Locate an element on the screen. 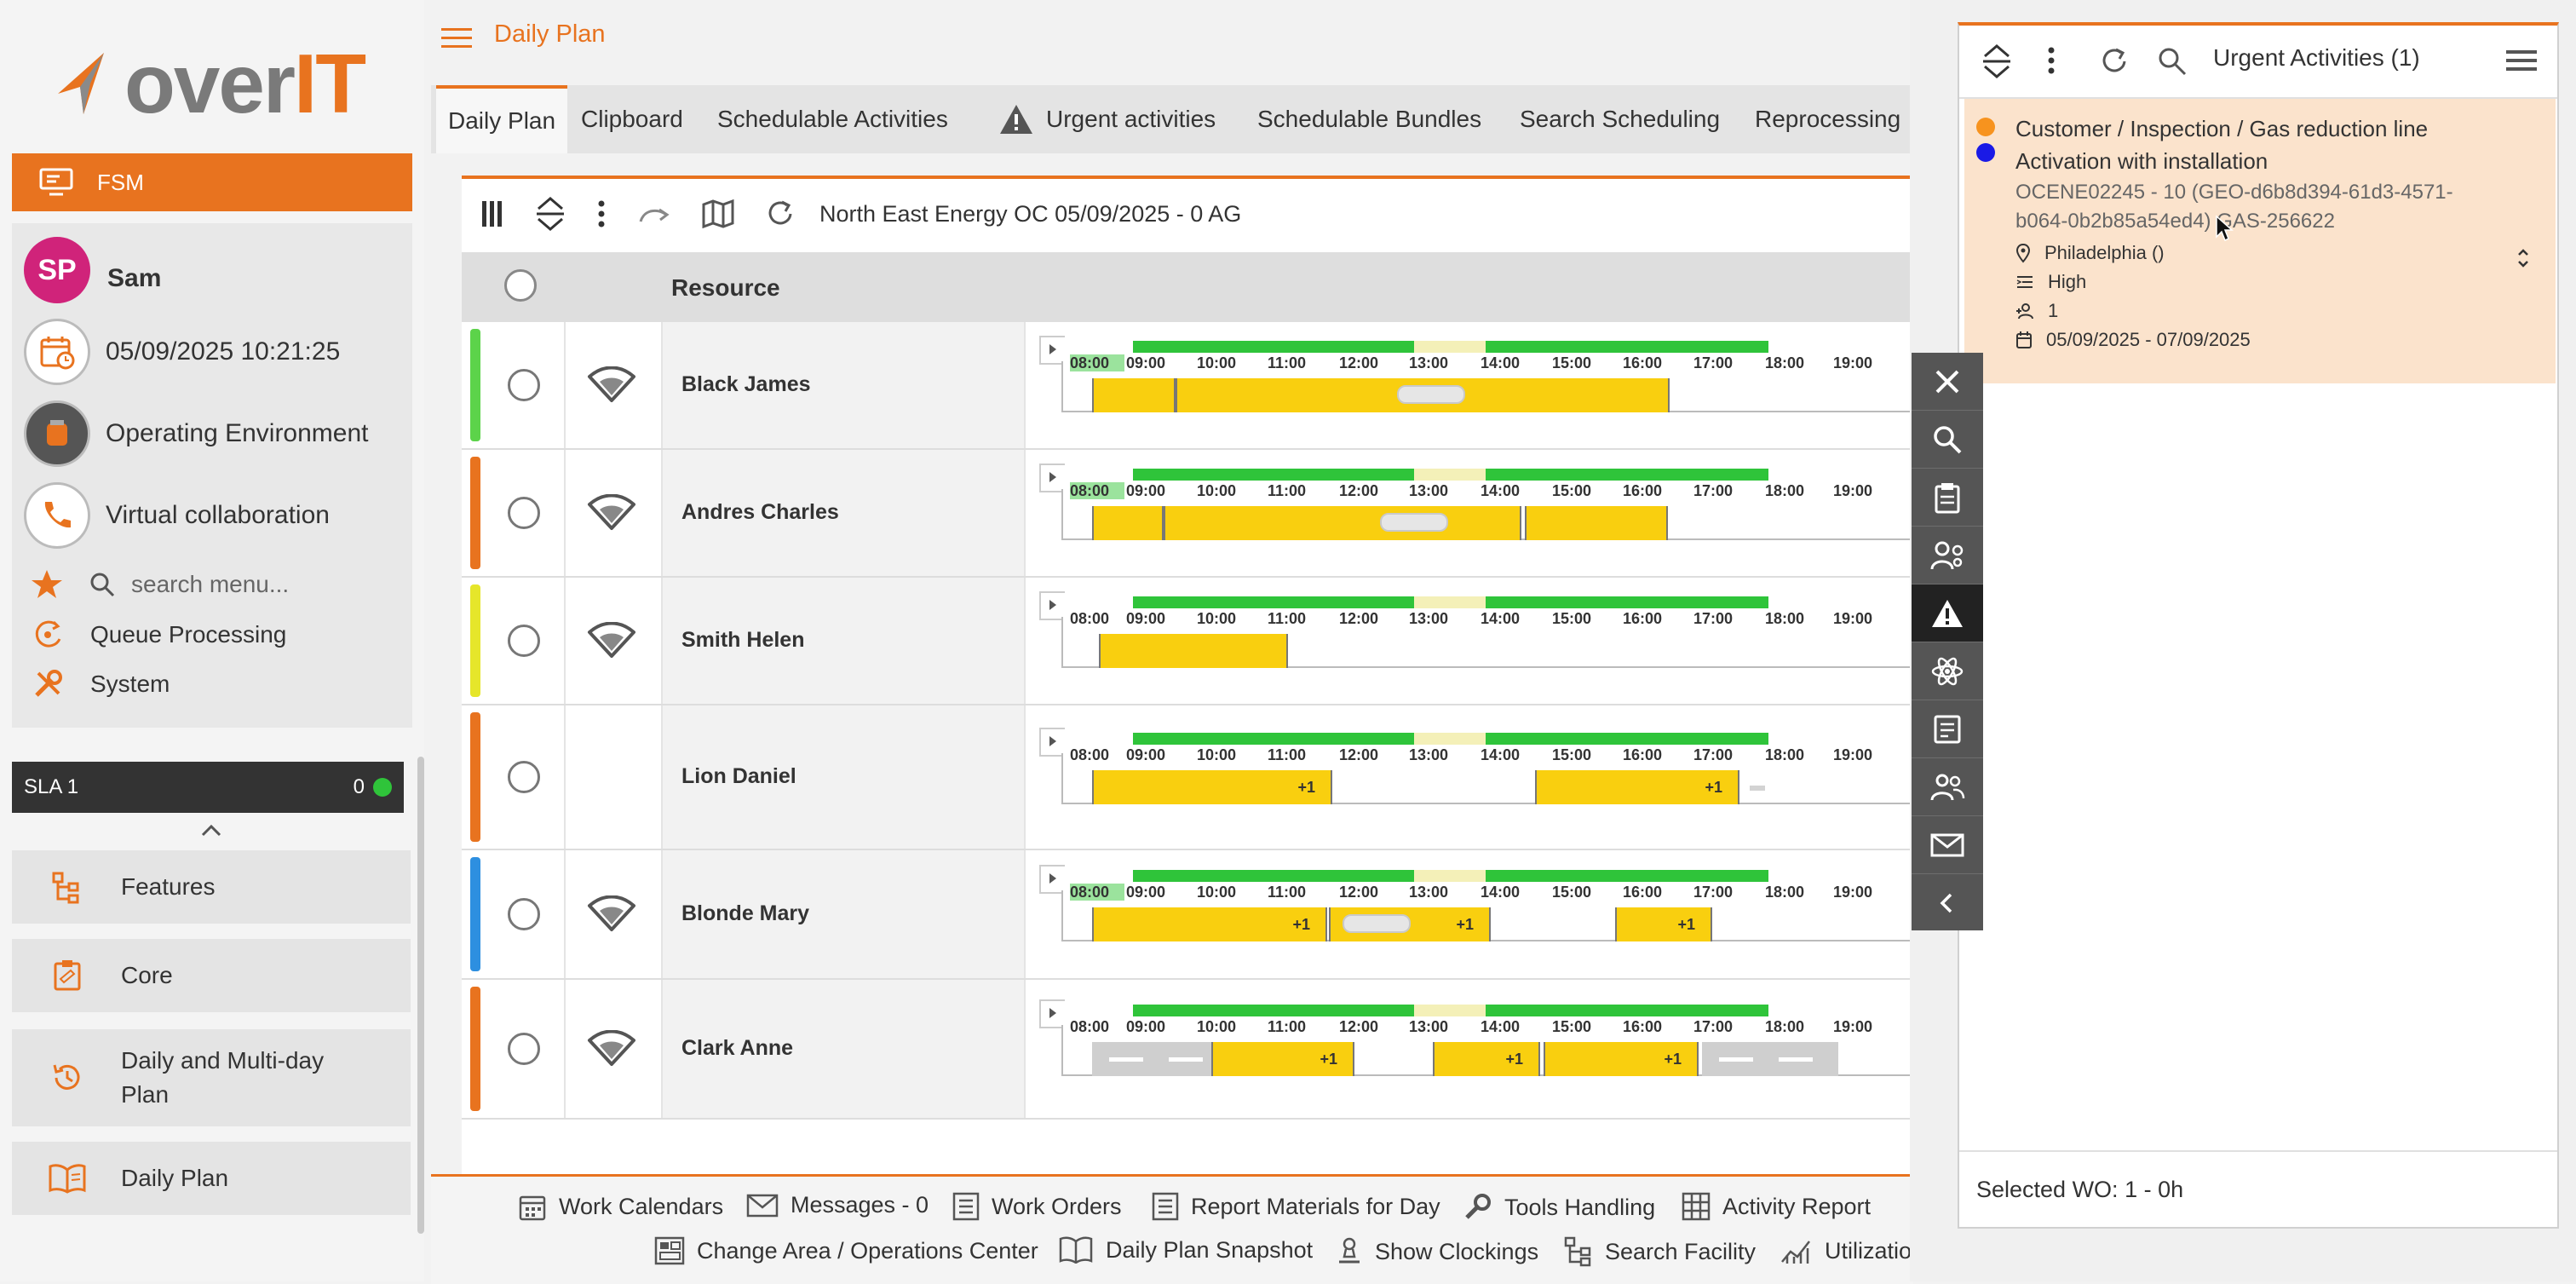 This screenshot has height=1284, width=2576. mail-icon is located at coordinates (1948, 845).